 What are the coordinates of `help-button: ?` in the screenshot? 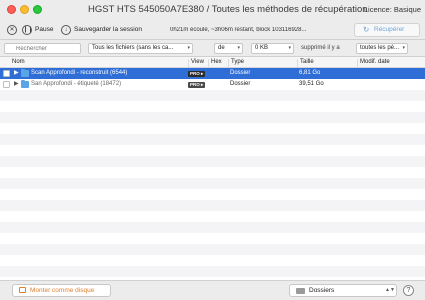 It's located at (408, 290).